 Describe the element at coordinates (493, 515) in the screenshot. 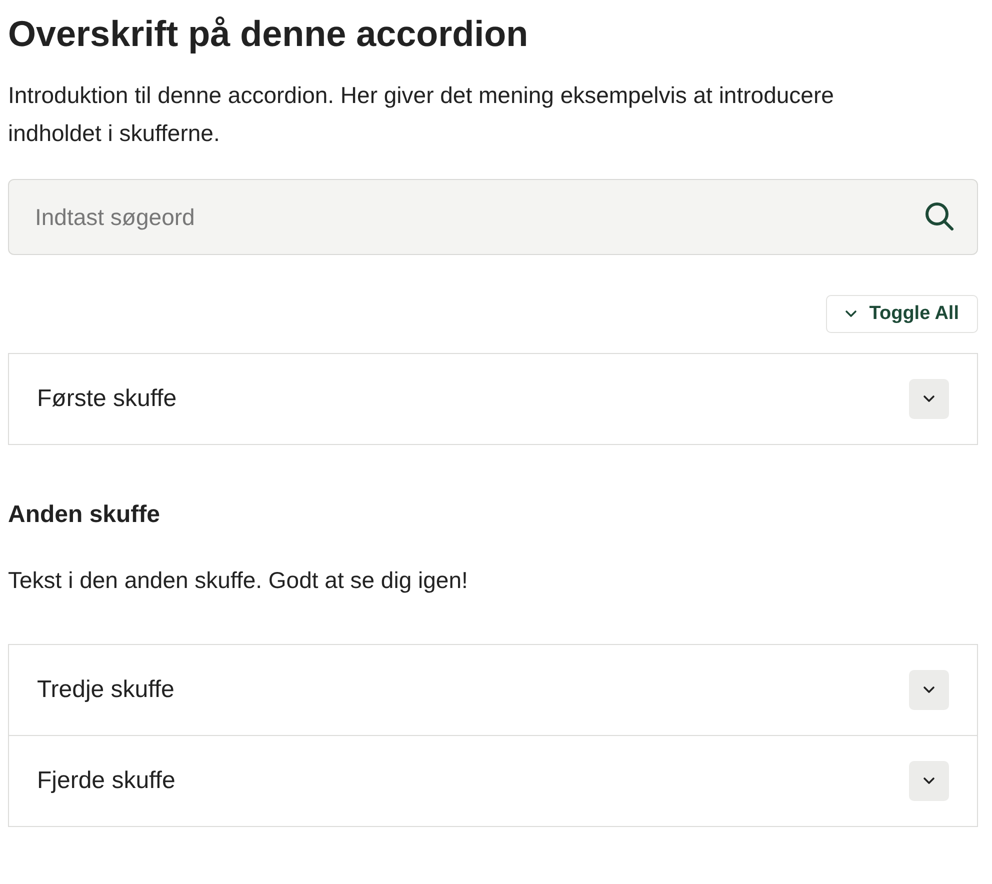

I see `drawer-title: Anden skuffe` at that location.